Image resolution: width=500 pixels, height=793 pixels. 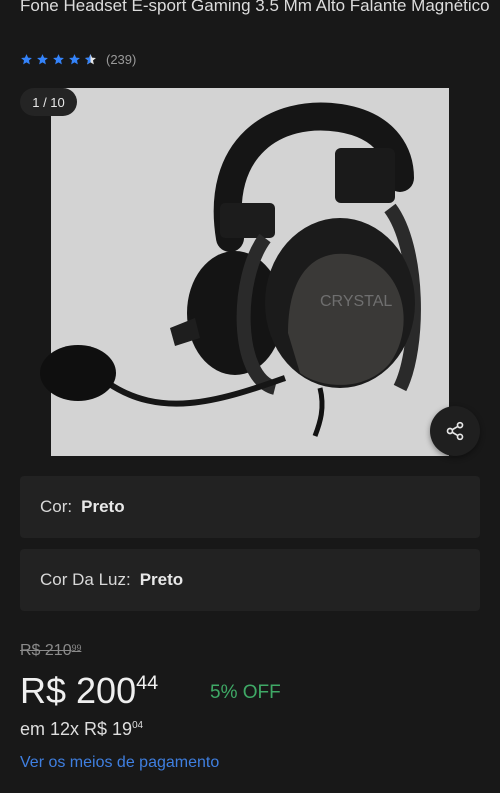 I want to click on variant-label: Cor Da Luz:, so click(x=85, y=579).